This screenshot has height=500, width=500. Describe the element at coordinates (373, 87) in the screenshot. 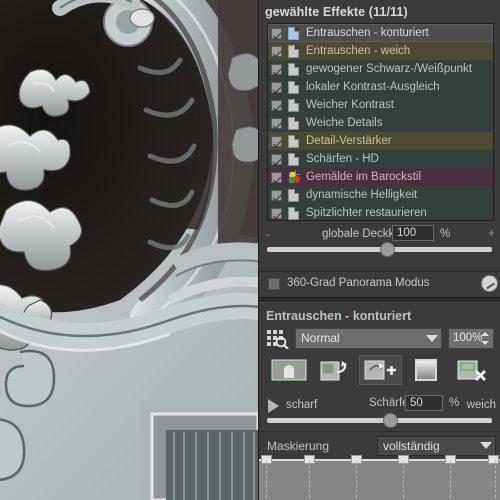

I see `effect-label: lokaler Kontrast-Ausgleich` at that location.